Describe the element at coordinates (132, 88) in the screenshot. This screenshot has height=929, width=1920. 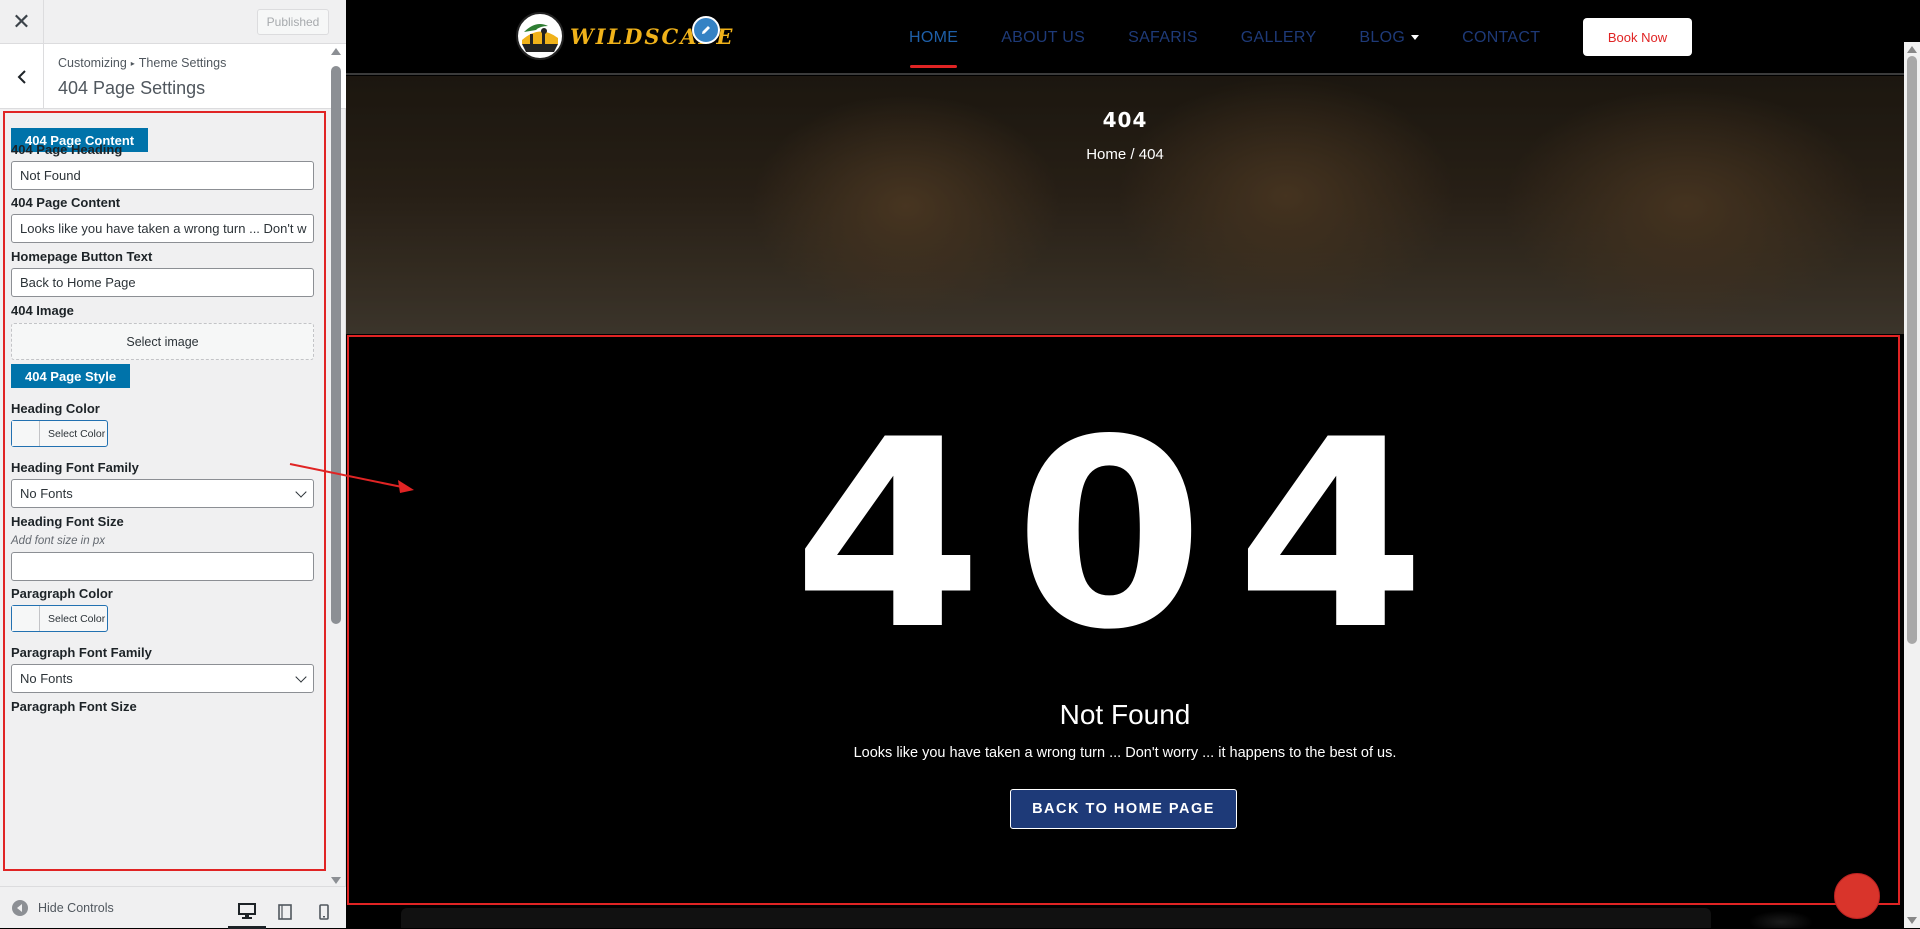
I see `panel-title: 404 Page Settings` at that location.